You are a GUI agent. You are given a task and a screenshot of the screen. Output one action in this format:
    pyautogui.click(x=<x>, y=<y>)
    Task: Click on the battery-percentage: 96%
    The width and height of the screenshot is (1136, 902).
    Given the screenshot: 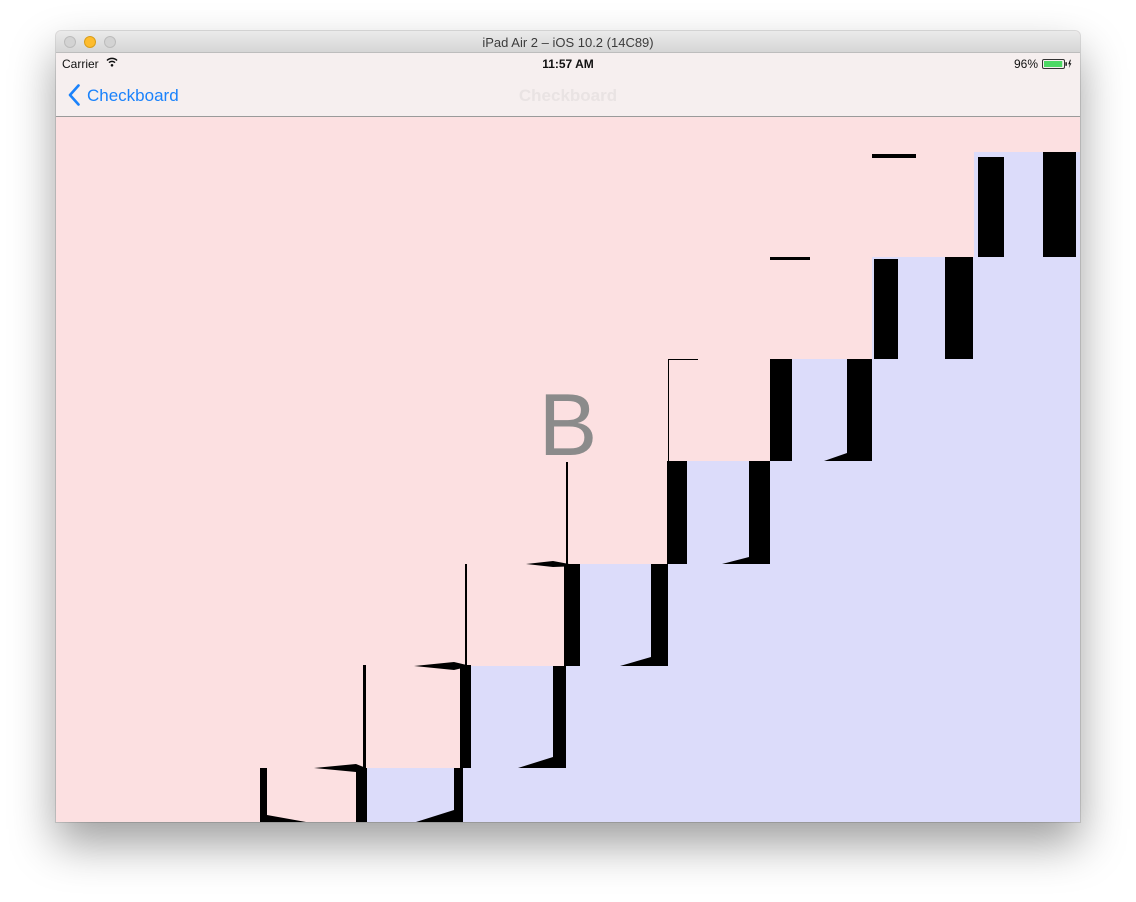 What is the action you would take?
    pyautogui.click(x=1025, y=64)
    